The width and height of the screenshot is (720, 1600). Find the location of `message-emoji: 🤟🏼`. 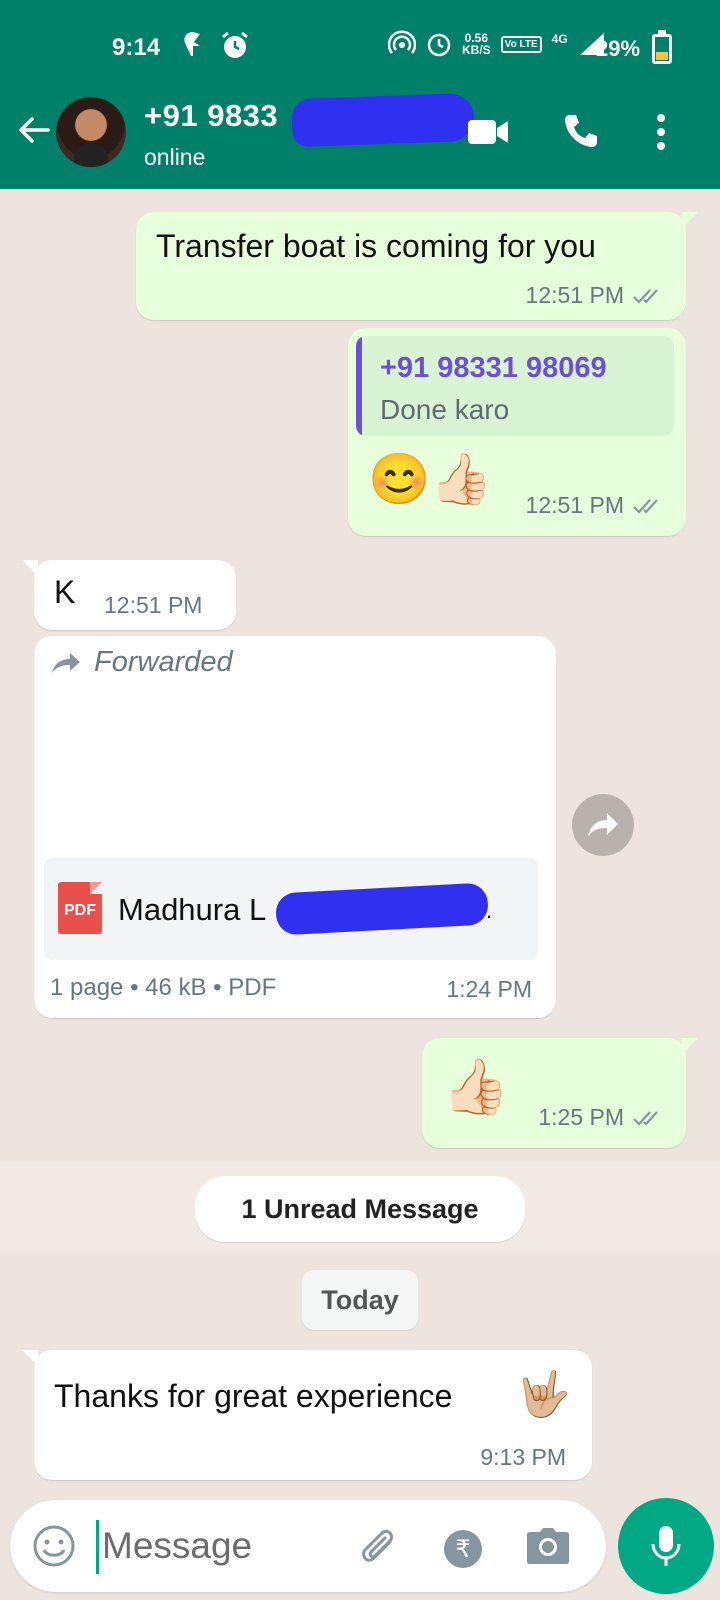

message-emoji: 🤟🏼 is located at coordinates (543, 1394).